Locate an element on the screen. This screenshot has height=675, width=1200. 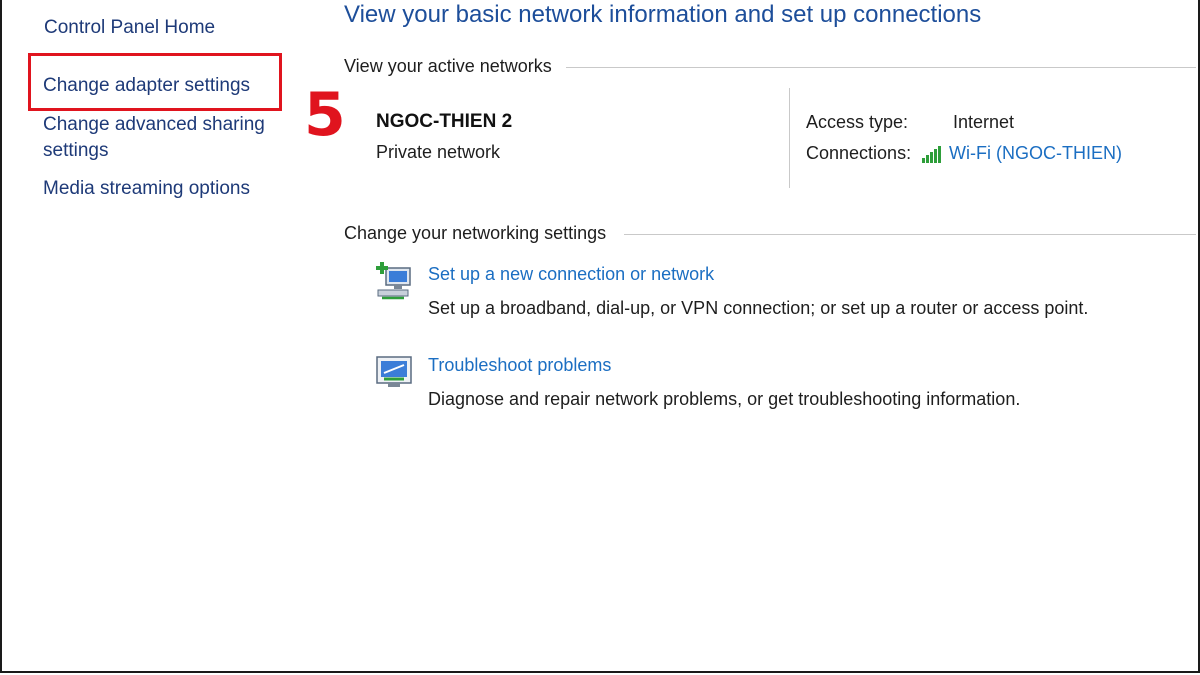
connection-link: Wi-Fi (NGOC-THIEN) is located at coordinates (1022, 153).